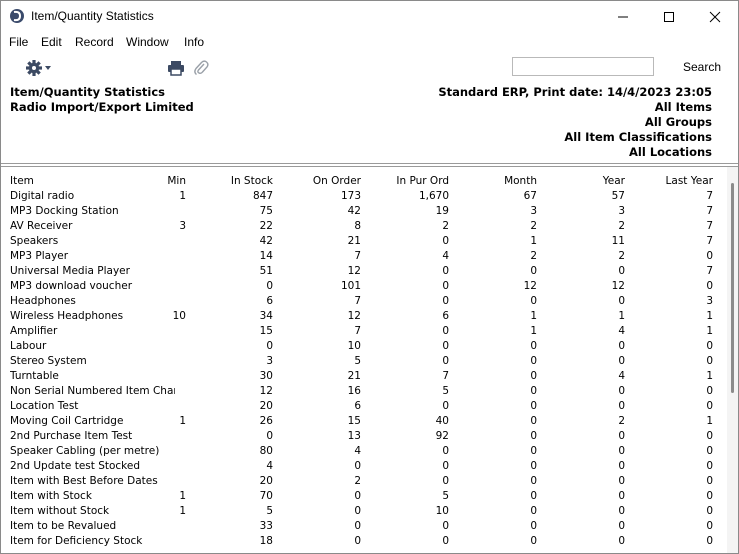  What do you see at coordinates (364, 242) in the screenshot?
I see `table-row: Speakers 42 21 0 1 11 7` at bounding box center [364, 242].